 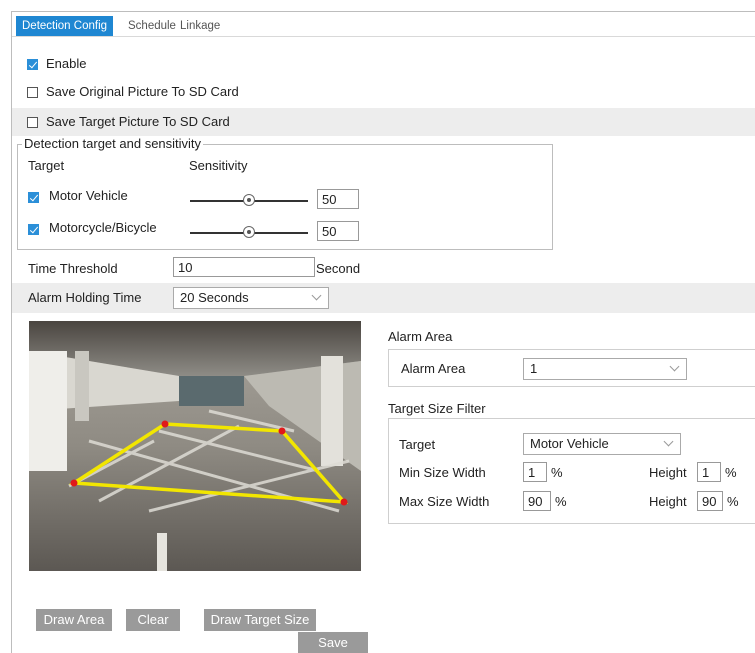 I want to click on alarm-holding-row: Alarm Holding Time 20 Seconds, so click(x=383, y=298).